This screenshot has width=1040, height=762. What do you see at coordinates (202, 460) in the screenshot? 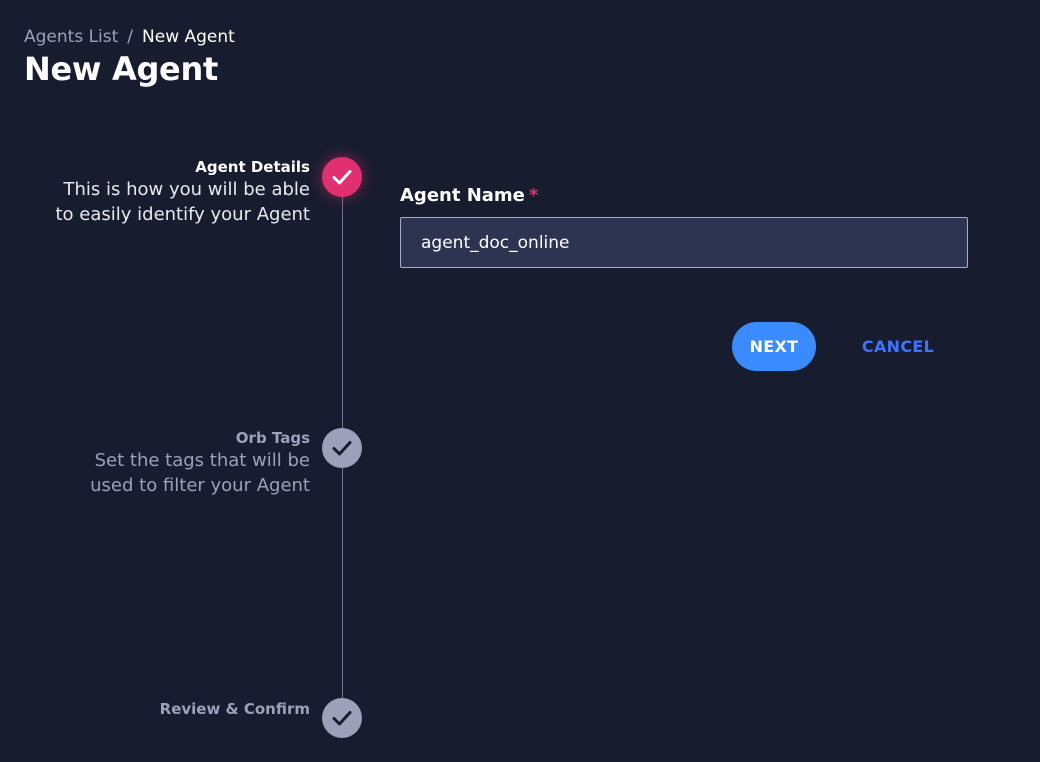
I see `step-description-line: Set the tags that will be` at bounding box center [202, 460].